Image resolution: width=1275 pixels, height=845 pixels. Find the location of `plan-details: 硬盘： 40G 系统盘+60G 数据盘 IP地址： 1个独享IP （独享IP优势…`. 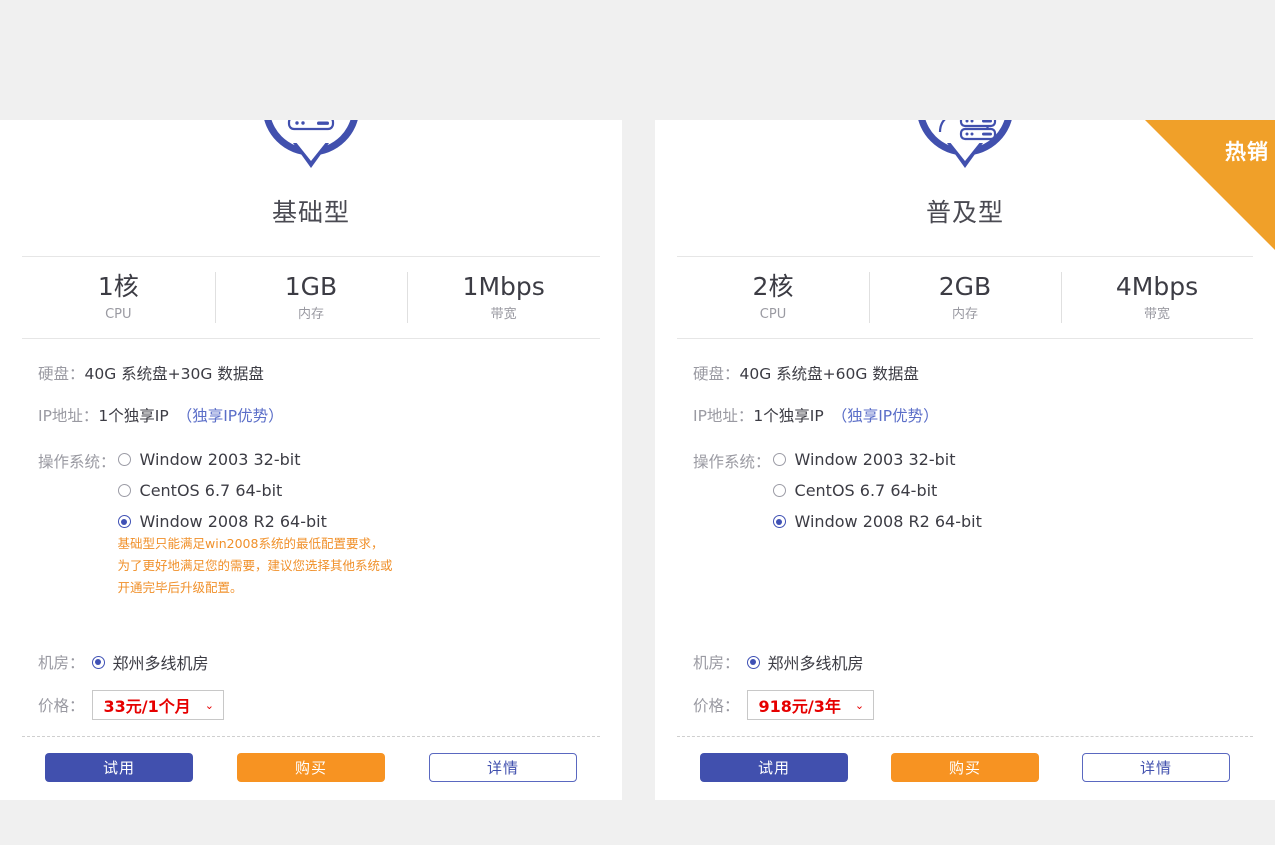

plan-details: 硬盘： 40G 系统盘+60G 数据盘 IP地址： 1个独享IP （独享IP优势… is located at coordinates (972, 454).